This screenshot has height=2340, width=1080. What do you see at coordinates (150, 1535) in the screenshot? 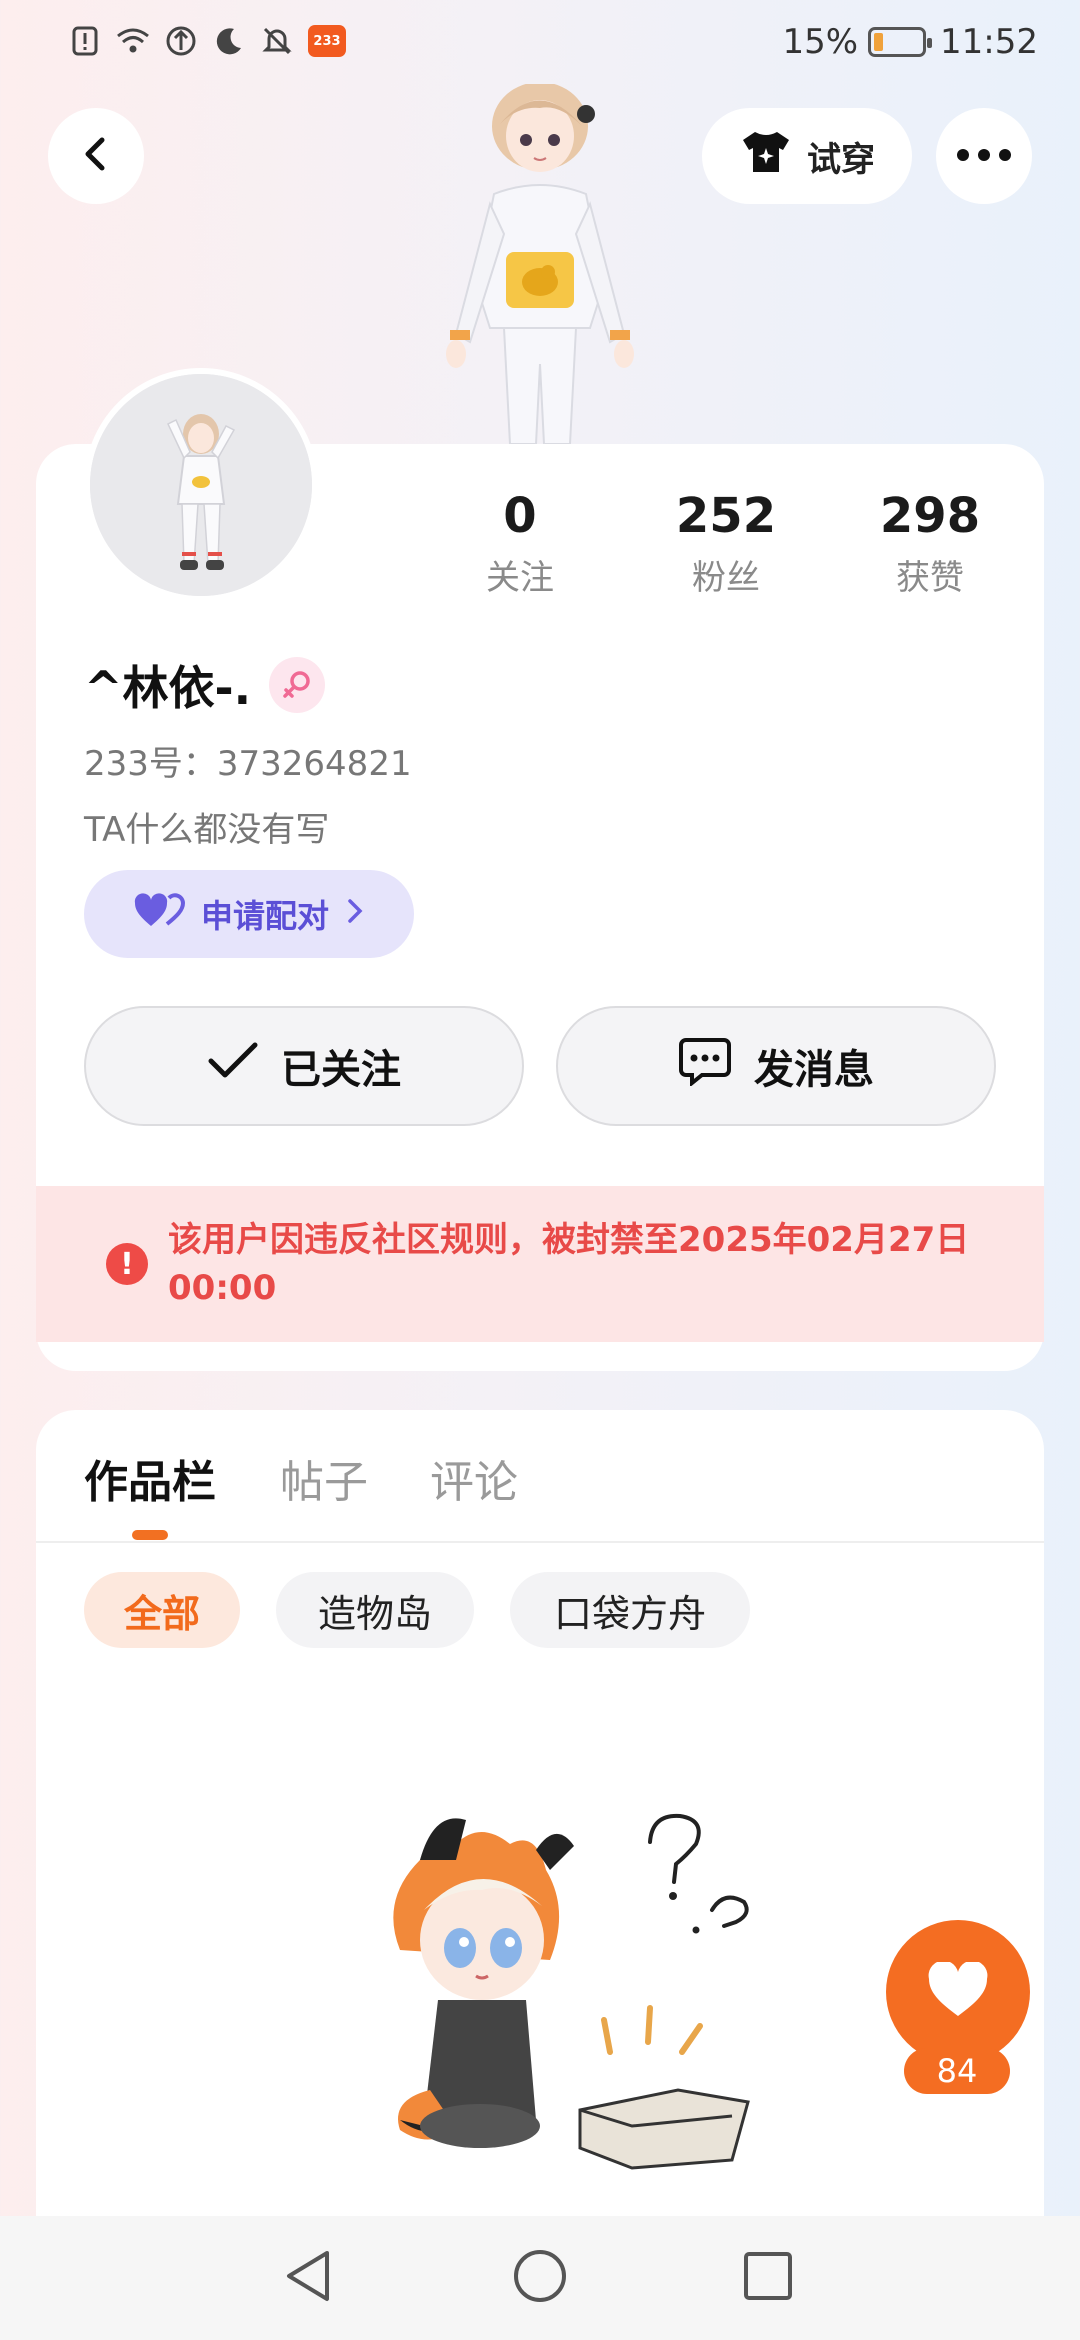
I see `active-tab-indicator` at bounding box center [150, 1535].